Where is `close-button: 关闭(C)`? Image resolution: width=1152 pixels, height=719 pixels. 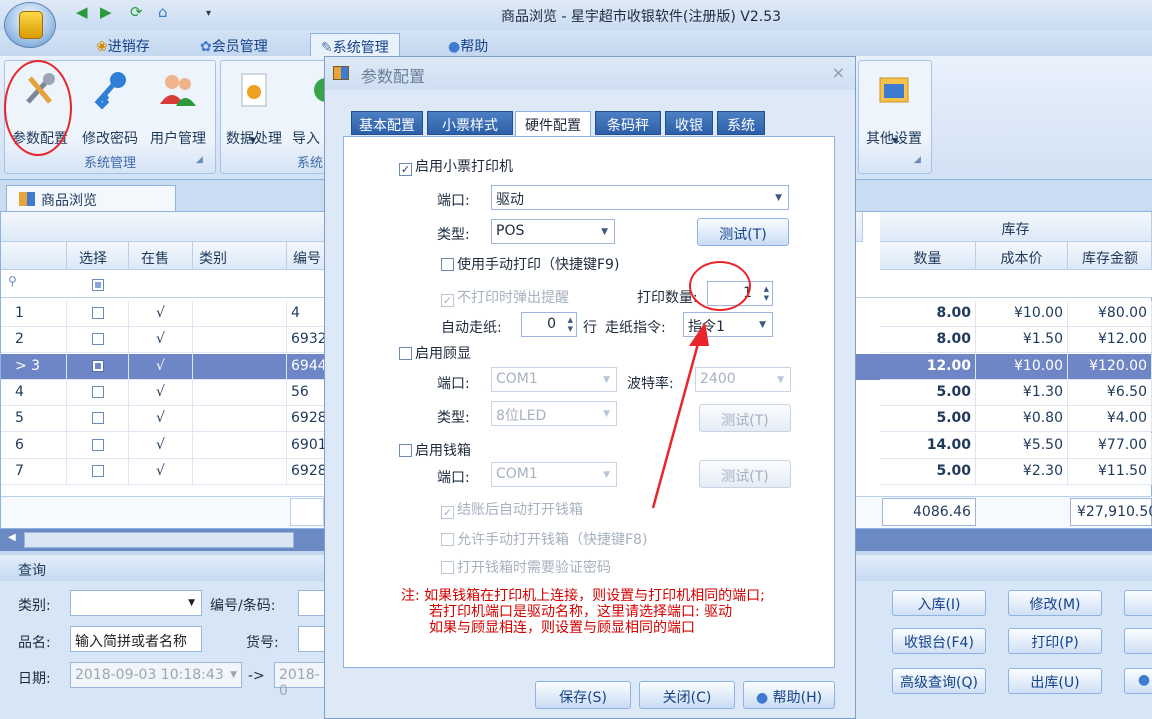 close-button: 关闭(C) is located at coordinates (687, 695).